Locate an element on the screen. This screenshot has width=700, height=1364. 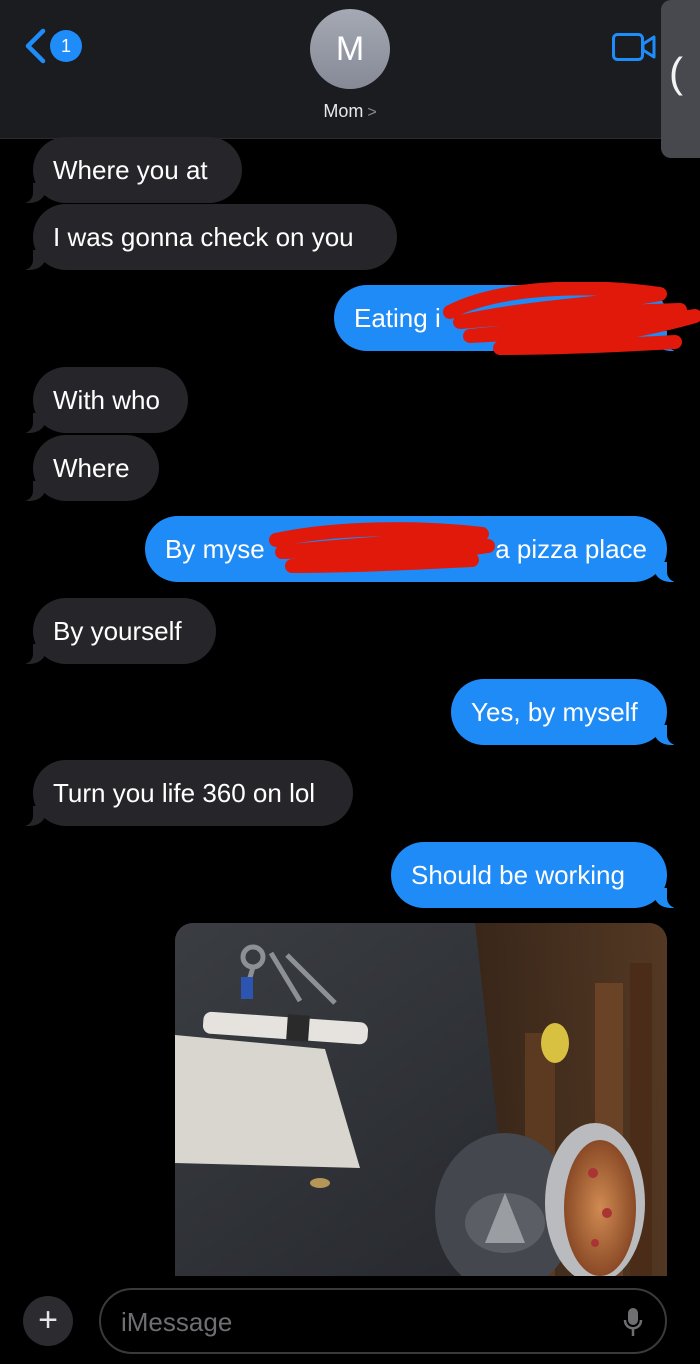
message-outgoing: Yes, by myself is located at coordinates (566, 712).